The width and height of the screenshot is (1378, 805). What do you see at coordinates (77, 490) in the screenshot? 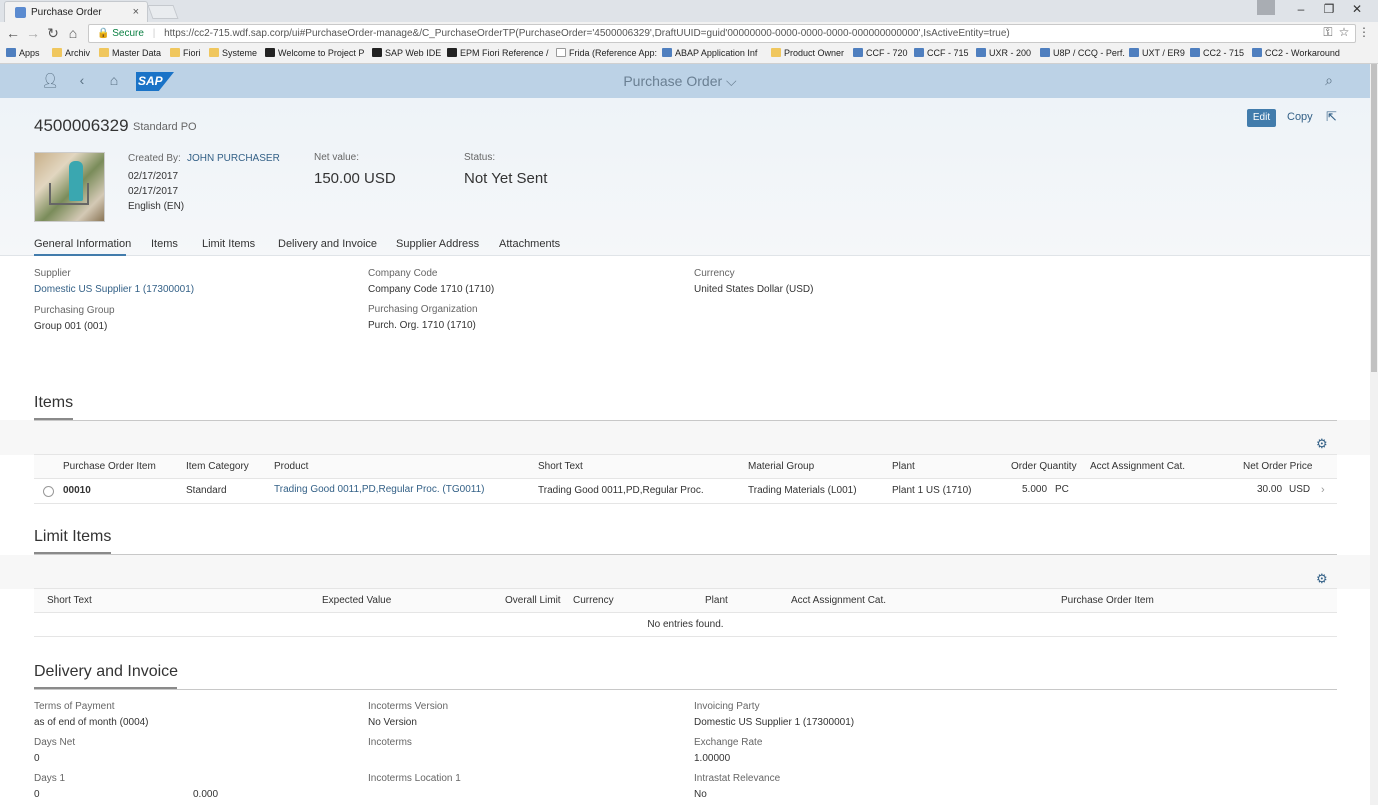
I see `item-number: 00010` at bounding box center [77, 490].